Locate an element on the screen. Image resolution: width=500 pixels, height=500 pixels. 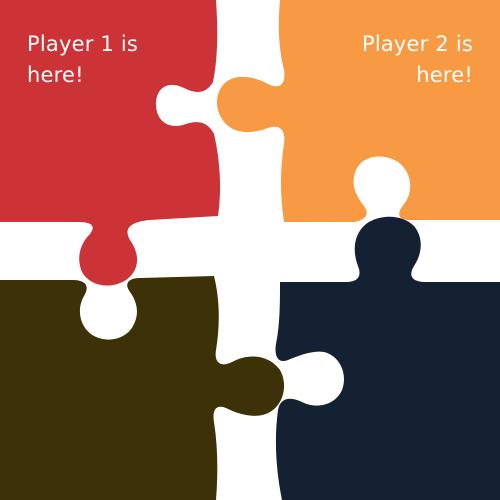
player-2-label-line-1: Player 2 is is located at coordinates (417, 44).